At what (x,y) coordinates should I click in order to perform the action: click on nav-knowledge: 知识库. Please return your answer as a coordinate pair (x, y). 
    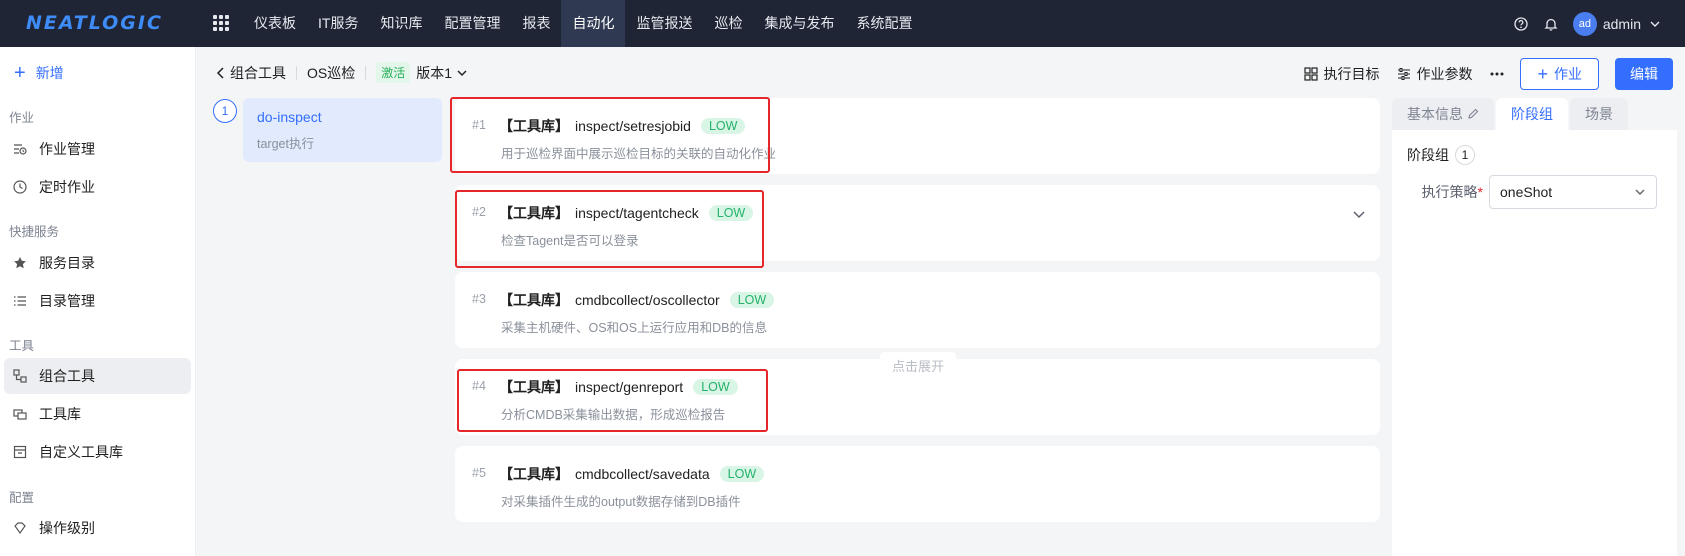
    Looking at the image, I should click on (401, 23).